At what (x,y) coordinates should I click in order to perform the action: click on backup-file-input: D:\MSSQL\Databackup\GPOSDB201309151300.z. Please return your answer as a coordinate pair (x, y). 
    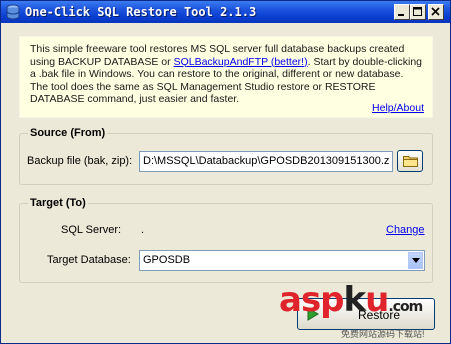
    Looking at the image, I should click on (266, 161).